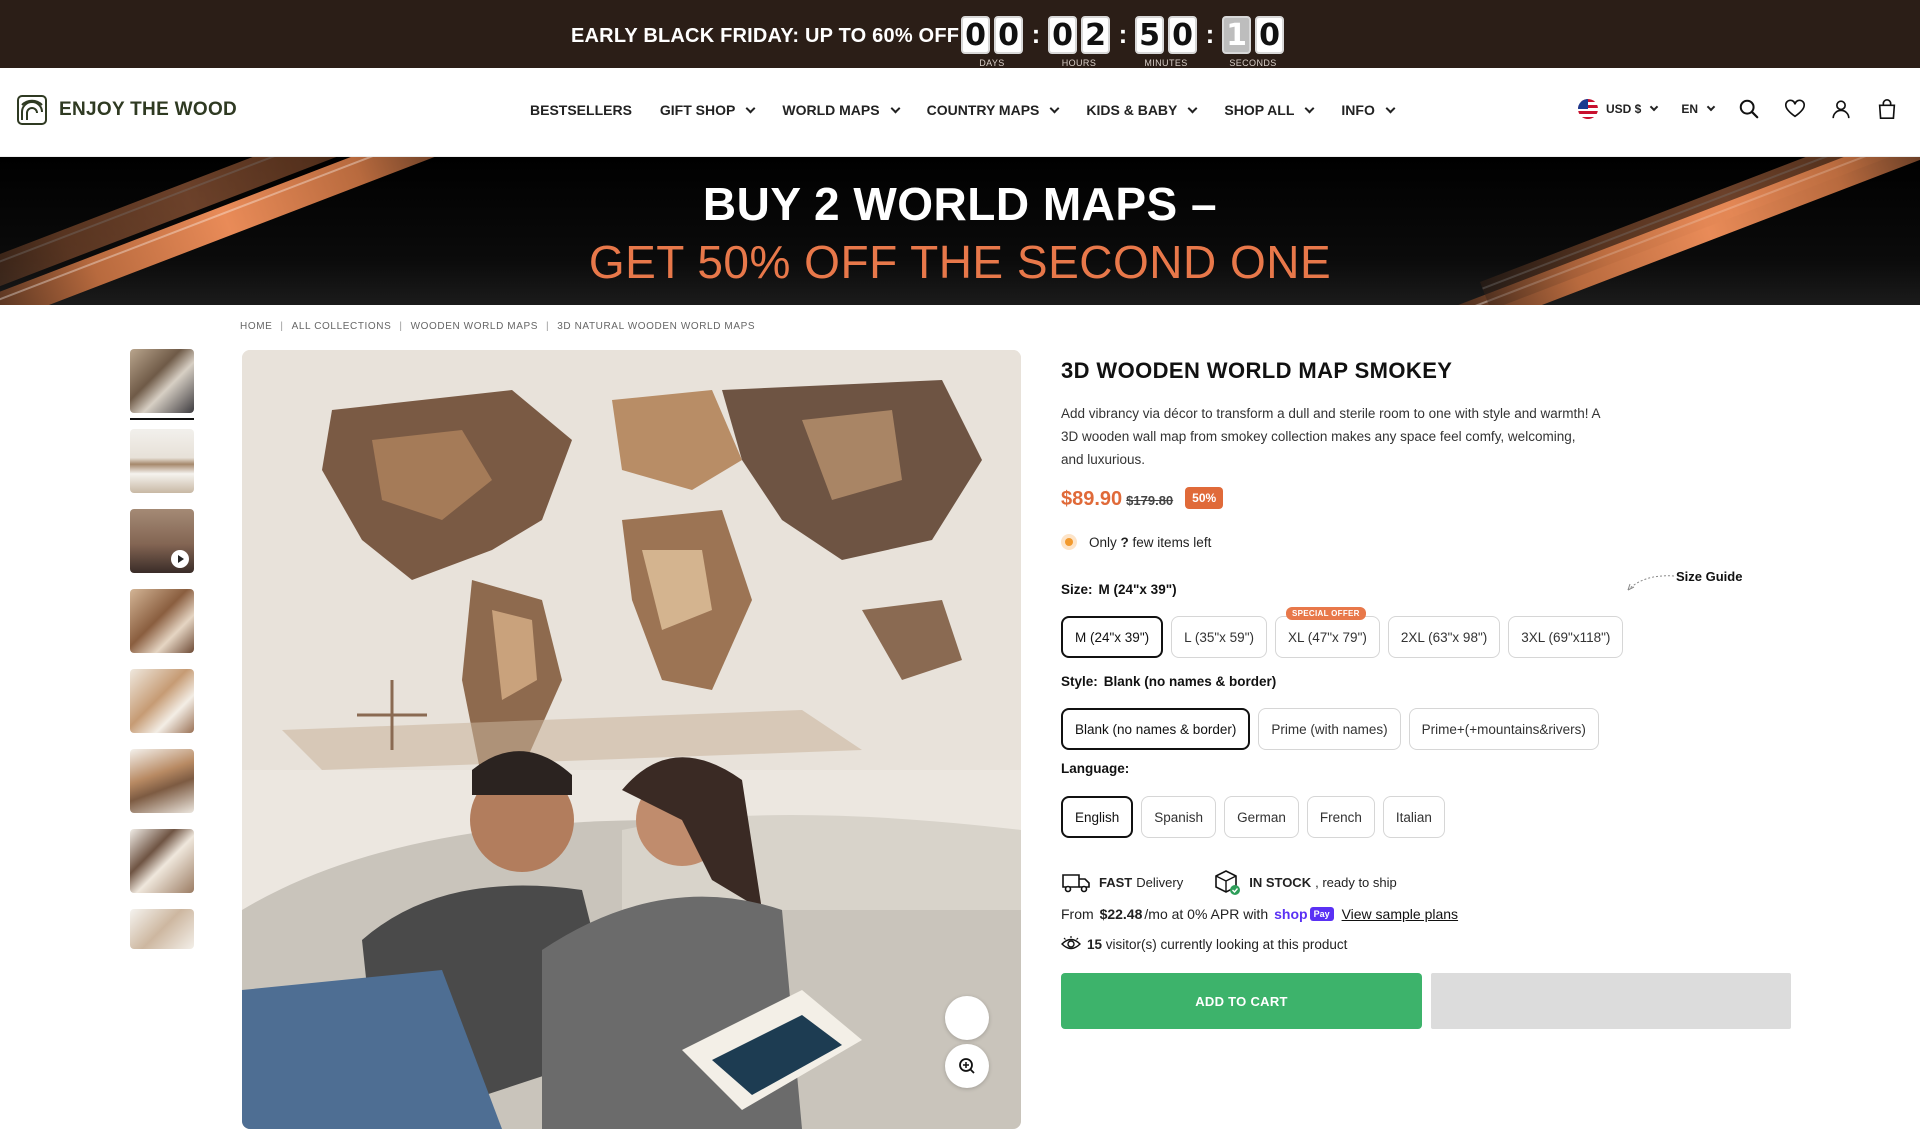  Describe the element at coordinates (1588, 109) in the screenshot. I see `us-flag-icon` at that location.